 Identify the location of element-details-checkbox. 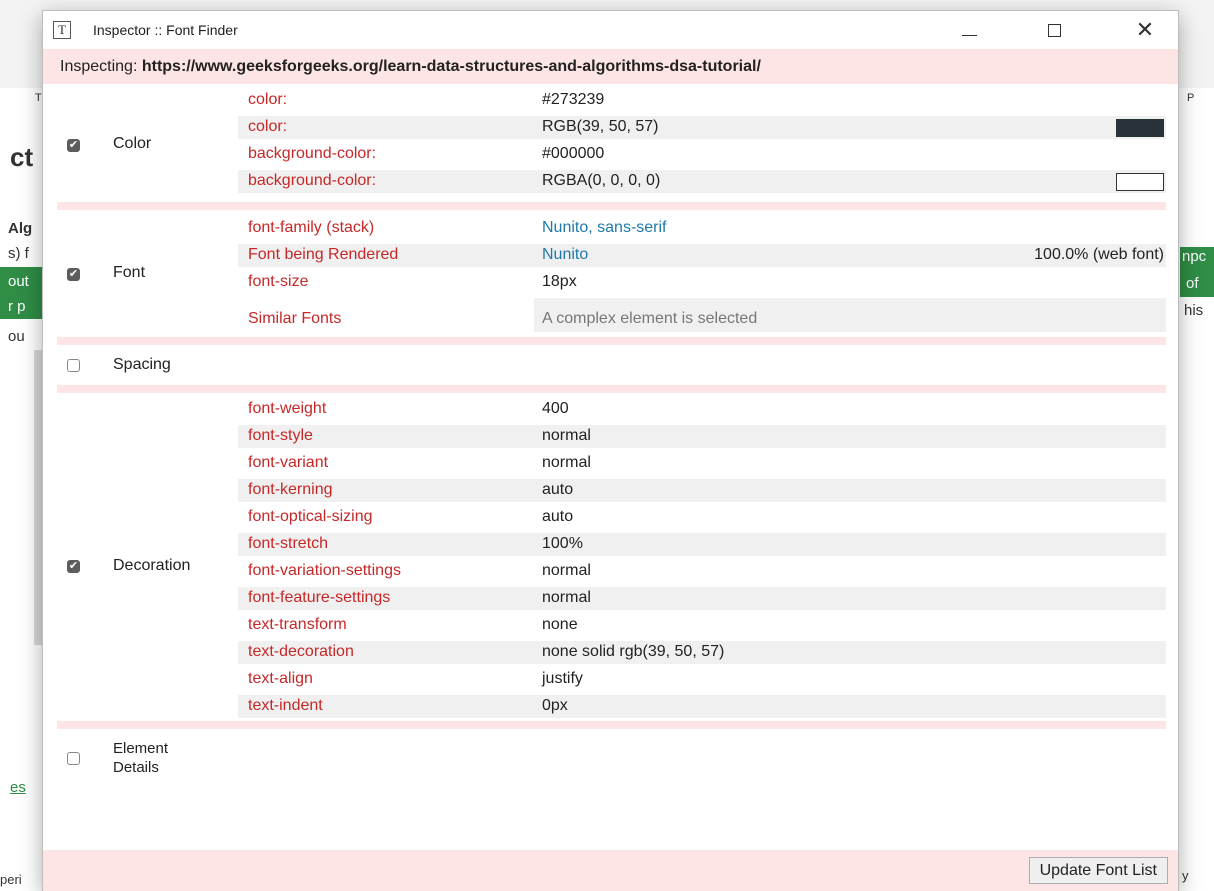
(73, 758).